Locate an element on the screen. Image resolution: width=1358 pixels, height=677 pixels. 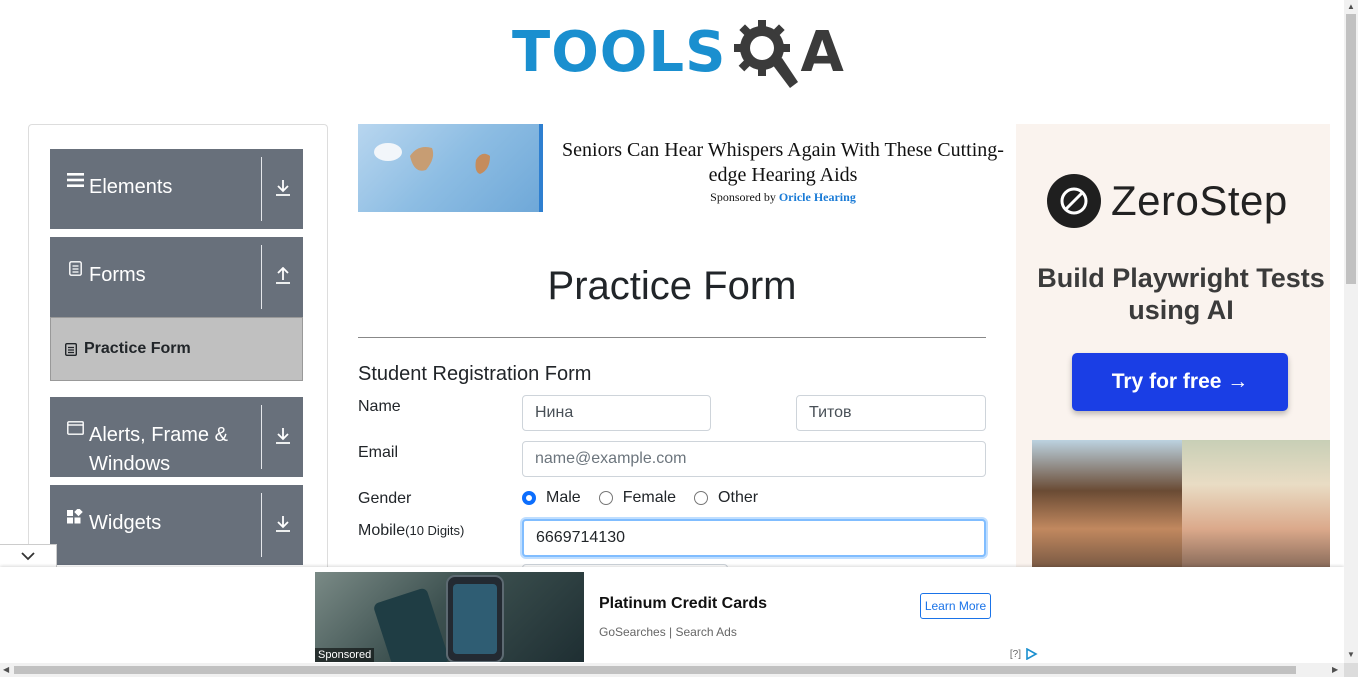
form-title: Student Registration Form is located at coordinates (475, 374).